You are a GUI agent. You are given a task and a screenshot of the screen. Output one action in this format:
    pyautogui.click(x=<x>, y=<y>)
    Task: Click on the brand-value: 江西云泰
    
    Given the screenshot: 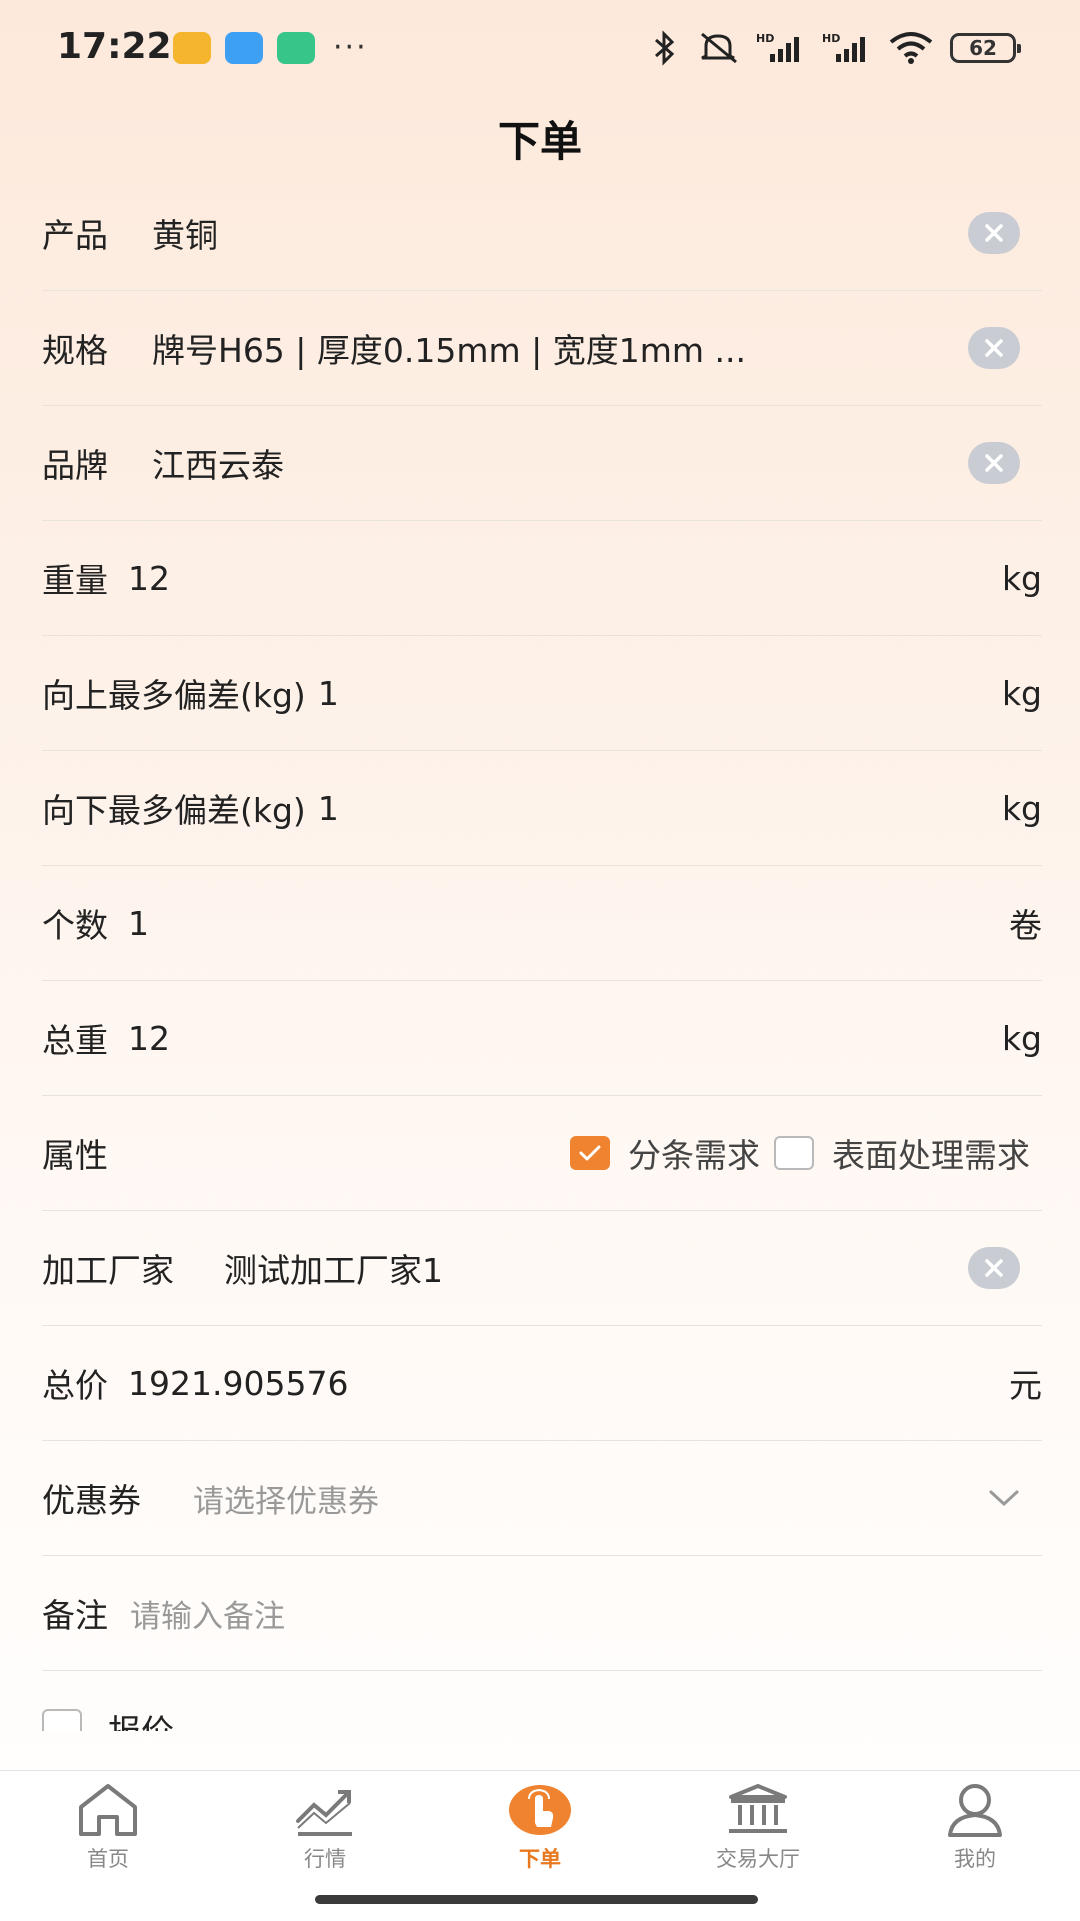 What is the action you would take?
    pyautogui.click(x=218, y=463)
    